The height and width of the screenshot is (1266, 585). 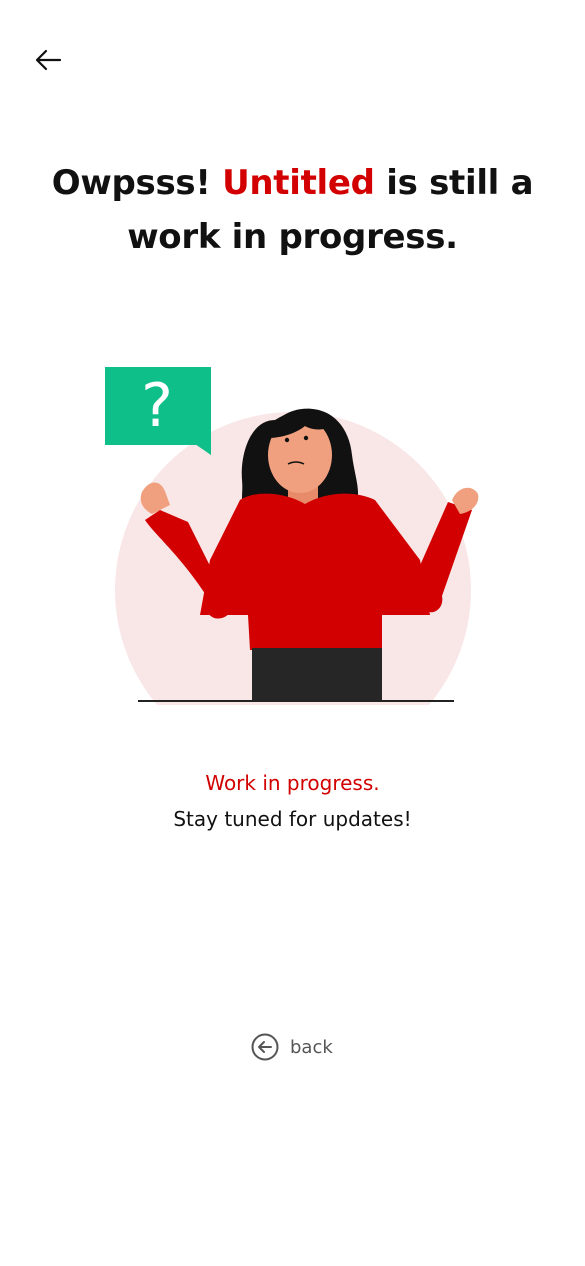 I want to click on status-subtitle: Stay tuned for updates!, so click(x=292, y=819).